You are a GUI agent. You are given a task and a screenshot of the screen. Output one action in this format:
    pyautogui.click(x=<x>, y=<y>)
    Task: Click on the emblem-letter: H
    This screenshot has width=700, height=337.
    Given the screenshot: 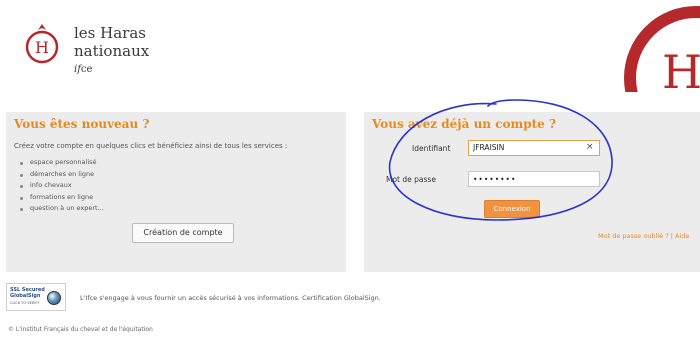 What is the action you would take?
    pyautogui.click(x=42, y=47)
    